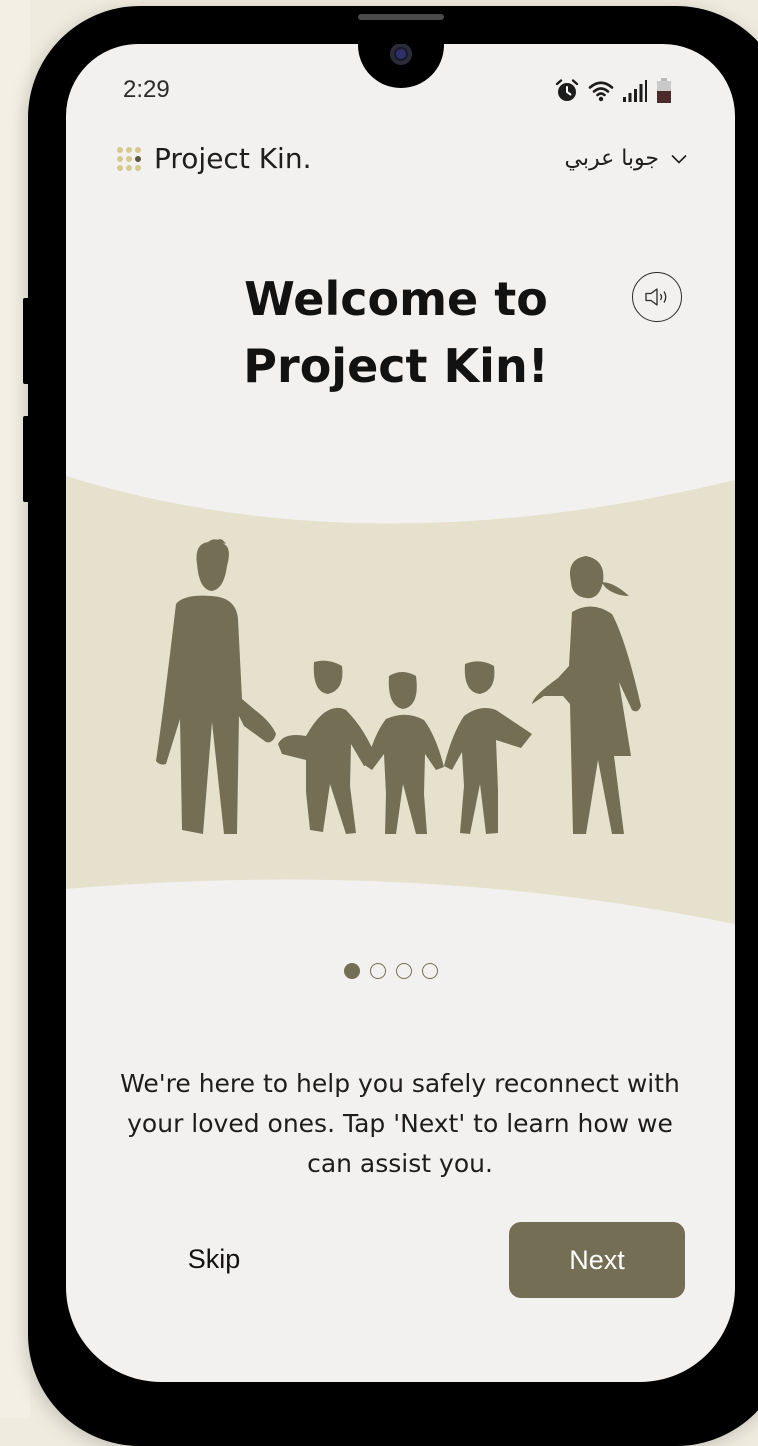 This screenshot has height=1446, width=758. What do you see at coordinates (601, 91) in the screenshot?
I see `wifi-icon` at bounding box center [601, 91].